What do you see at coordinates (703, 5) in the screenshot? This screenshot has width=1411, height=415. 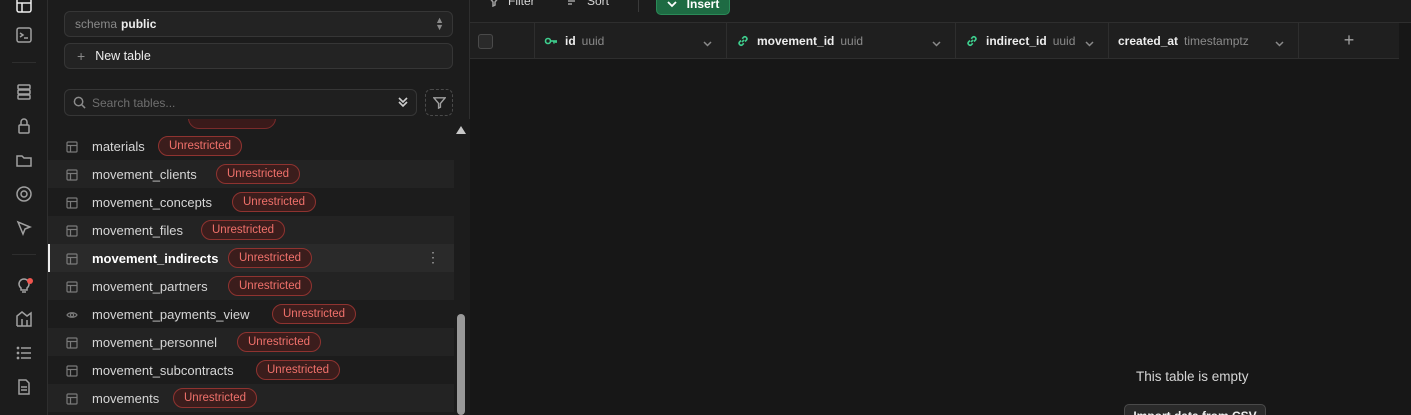 I see `insert-label: Insert` at bounding box center [703, 5].